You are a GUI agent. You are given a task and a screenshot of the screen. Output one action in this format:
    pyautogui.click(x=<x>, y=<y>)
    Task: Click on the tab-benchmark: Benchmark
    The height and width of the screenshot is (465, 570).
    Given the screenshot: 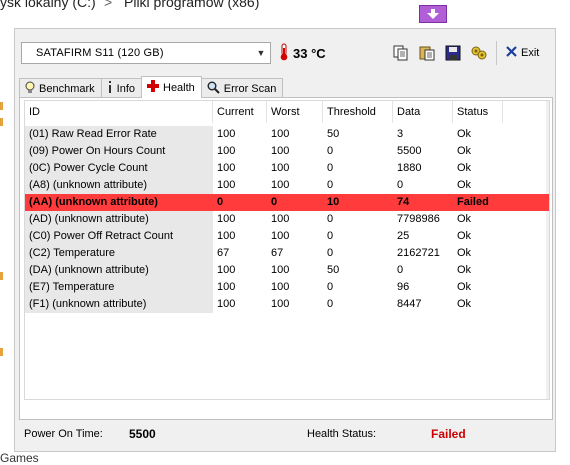 What is the action you would take?
    pyautogui.click(x=60, y=88)
    